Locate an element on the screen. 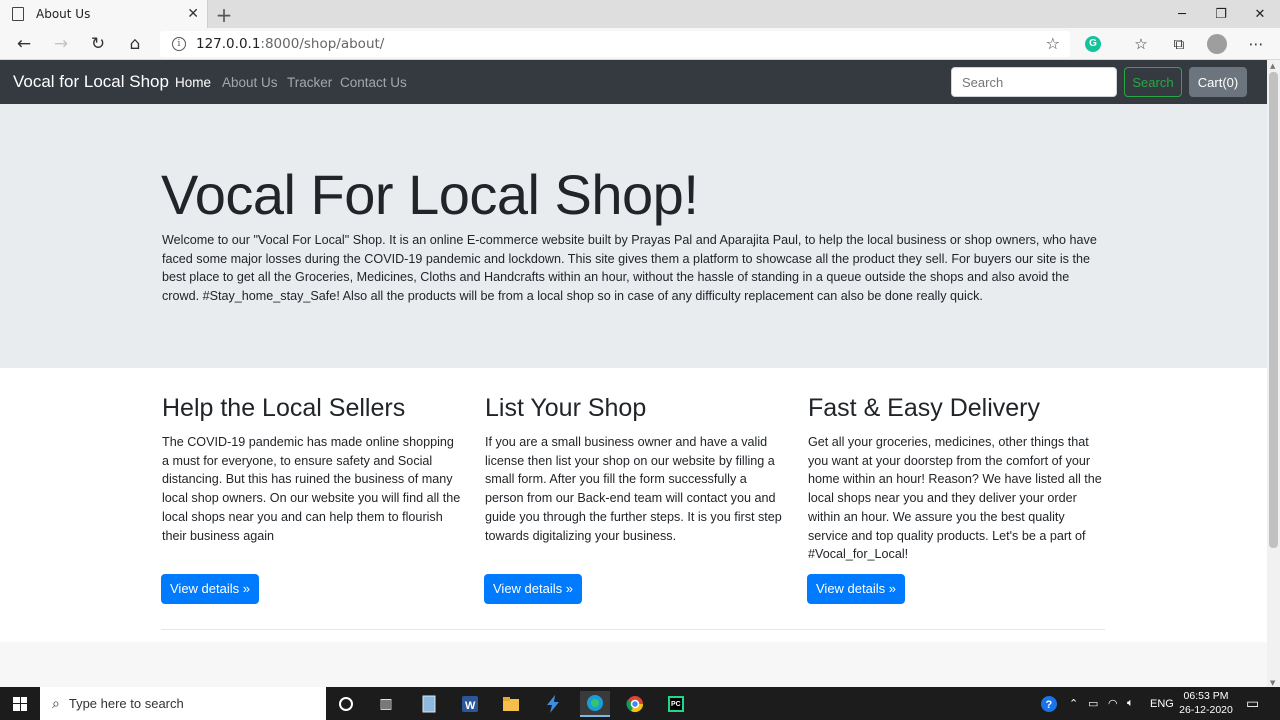 The width and height of the screenshot is (1280, 720). url-host: 127.0.0.1 is located at coordinates (228, 44).